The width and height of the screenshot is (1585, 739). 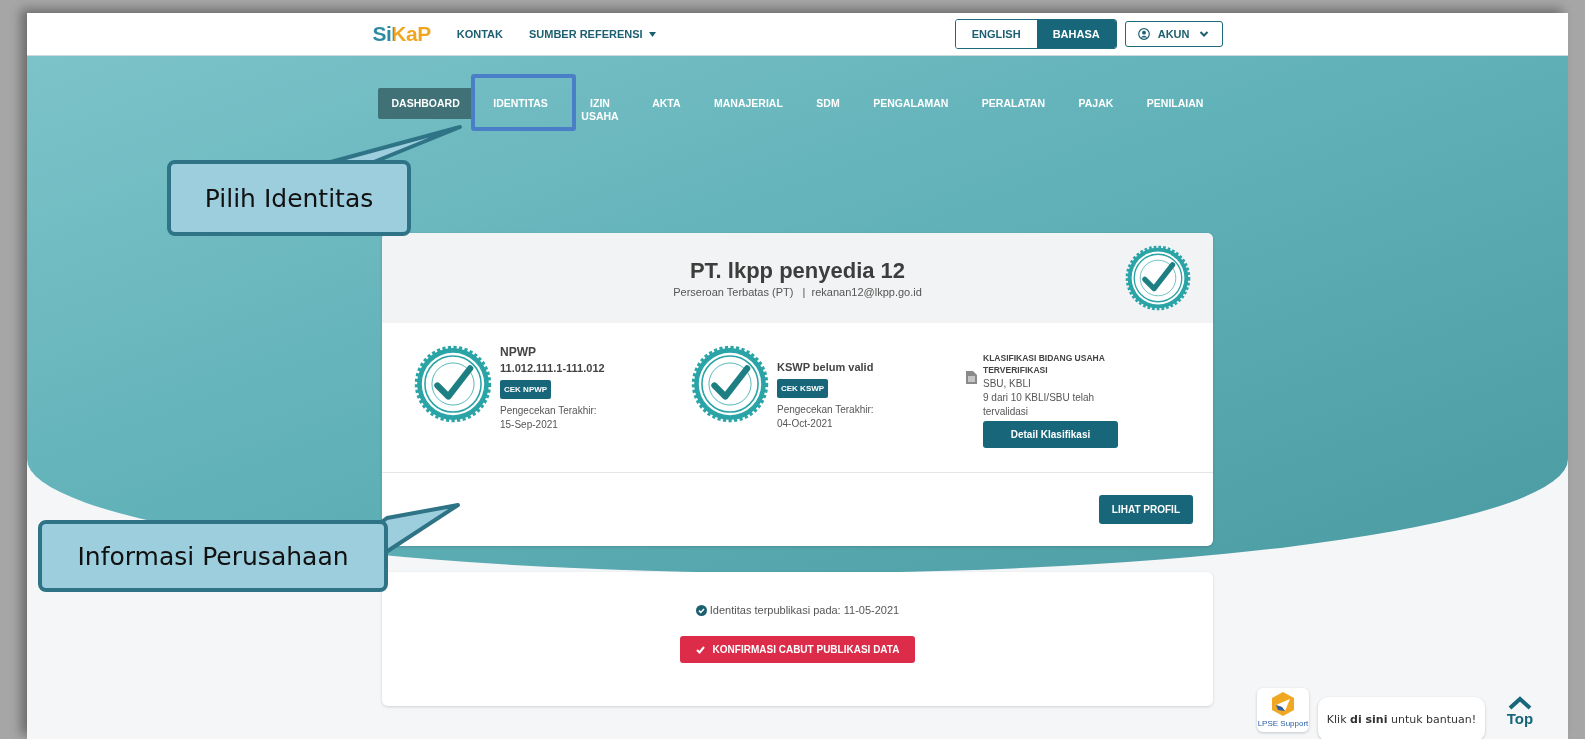 I want to click on npwp-title: NPWP, so click(x=518, y=352).